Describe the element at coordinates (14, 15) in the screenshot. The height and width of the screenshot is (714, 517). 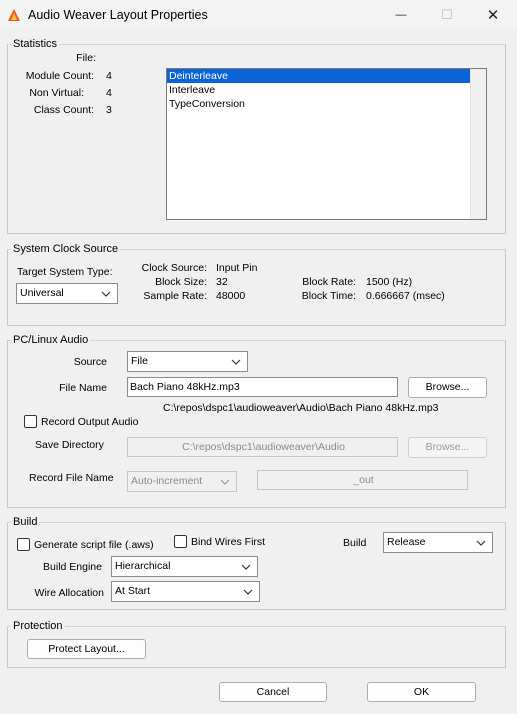
I see `app-icon` at that location.